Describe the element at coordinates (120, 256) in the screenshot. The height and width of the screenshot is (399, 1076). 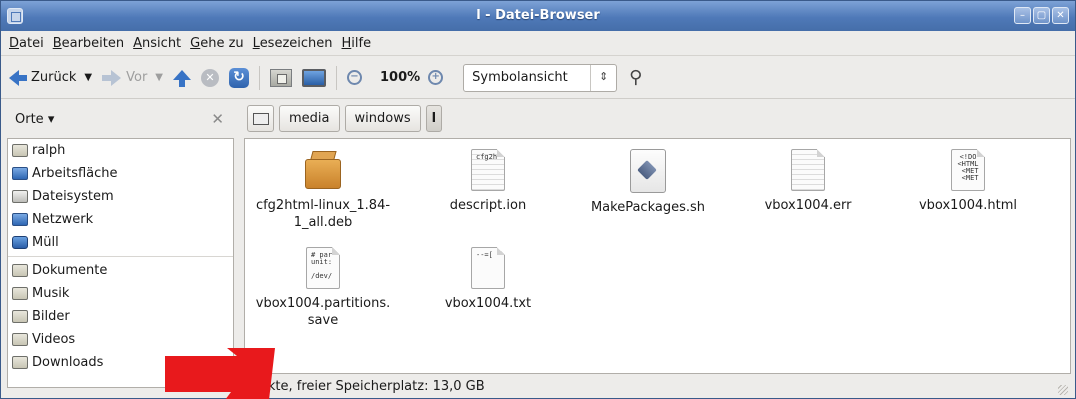
I see `sidebar-separator` at that location.